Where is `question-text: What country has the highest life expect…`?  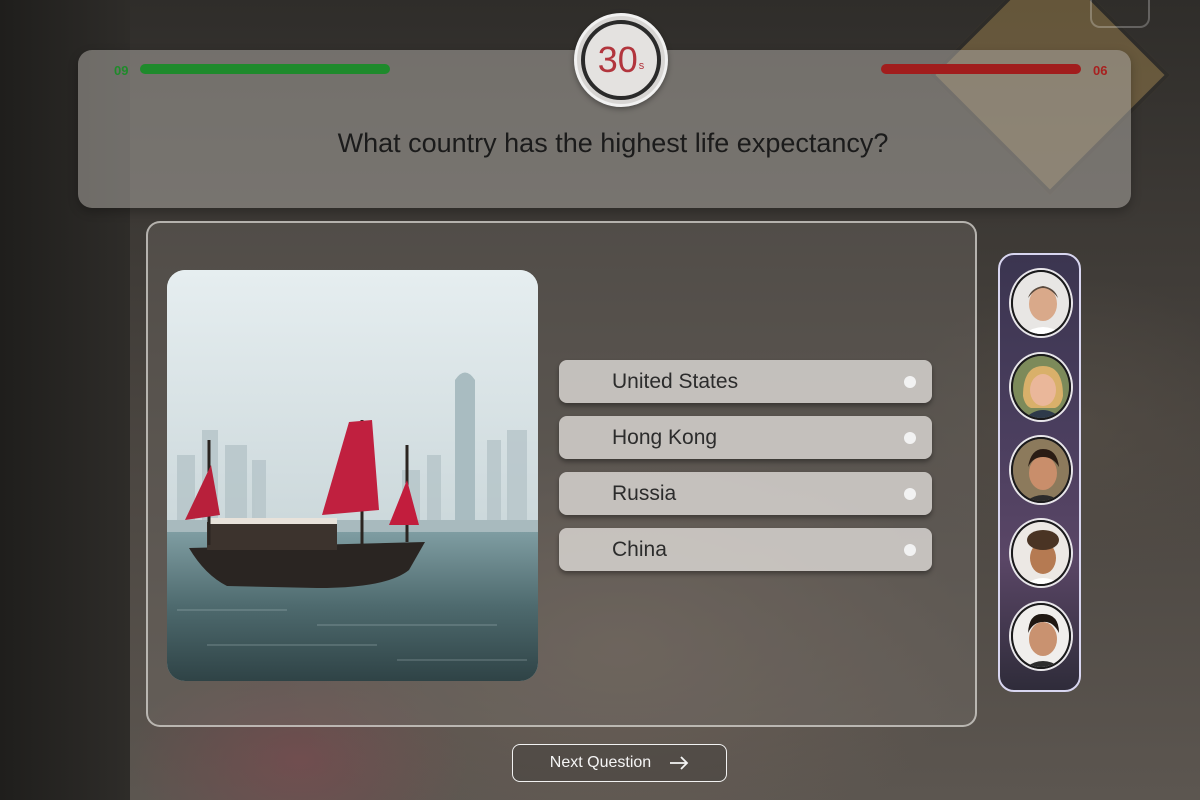
question-text: What country has the highest life expect… is located at coordinates (613, 143).